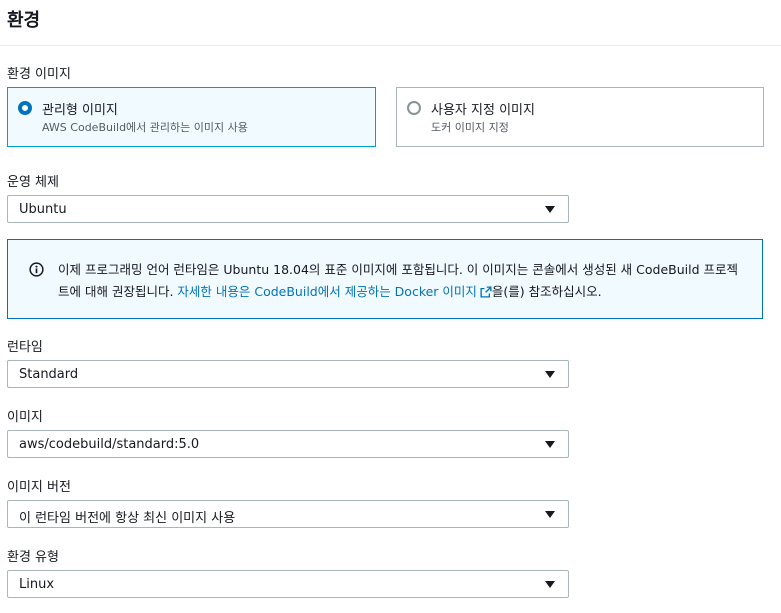 This screenshot has width=781, height=613. I want to click on managed-image-description: AWS CodeBuild에서 관리하는 이미지 사용, so click(145, 127).